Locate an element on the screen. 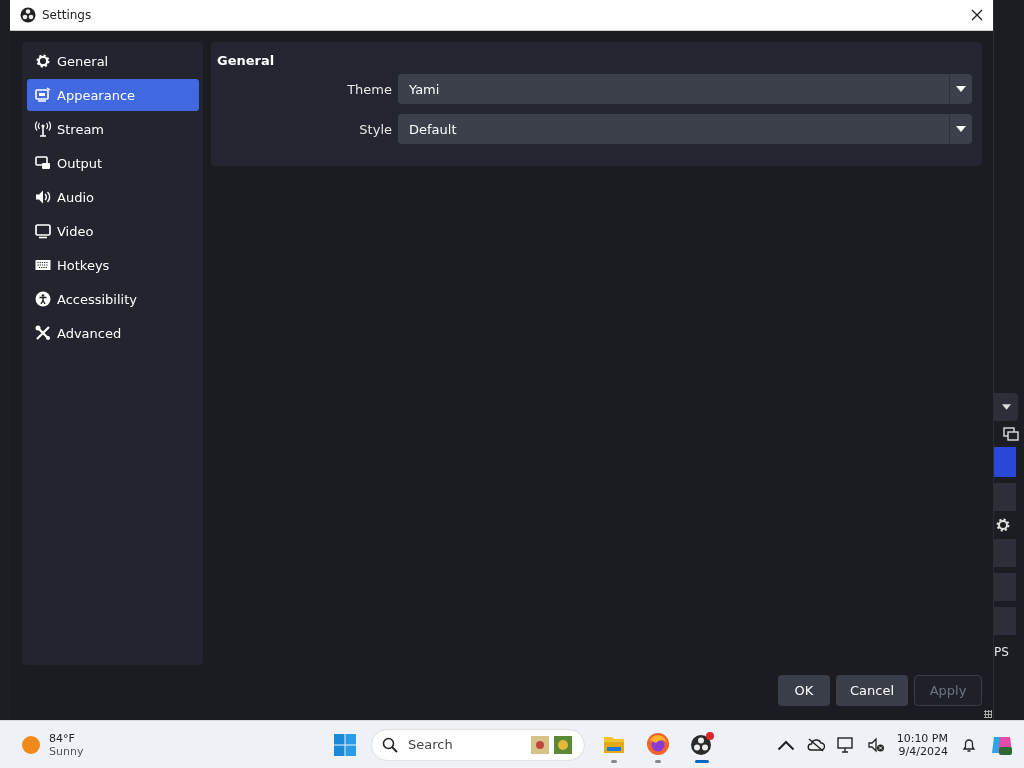 Image resolution: width=1024 pixels, height=768 pixels. sidebar-item: Output is located at coordinates (113, 163).